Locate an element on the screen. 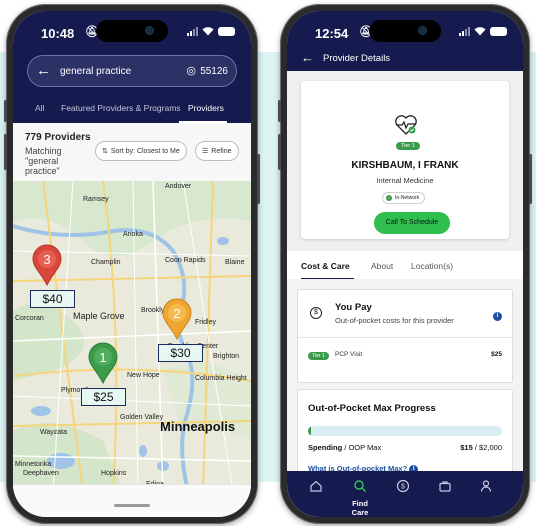 This screenshot has height=526, width=536. visit-type: PCP Visit is located at coordinates (349, 354).